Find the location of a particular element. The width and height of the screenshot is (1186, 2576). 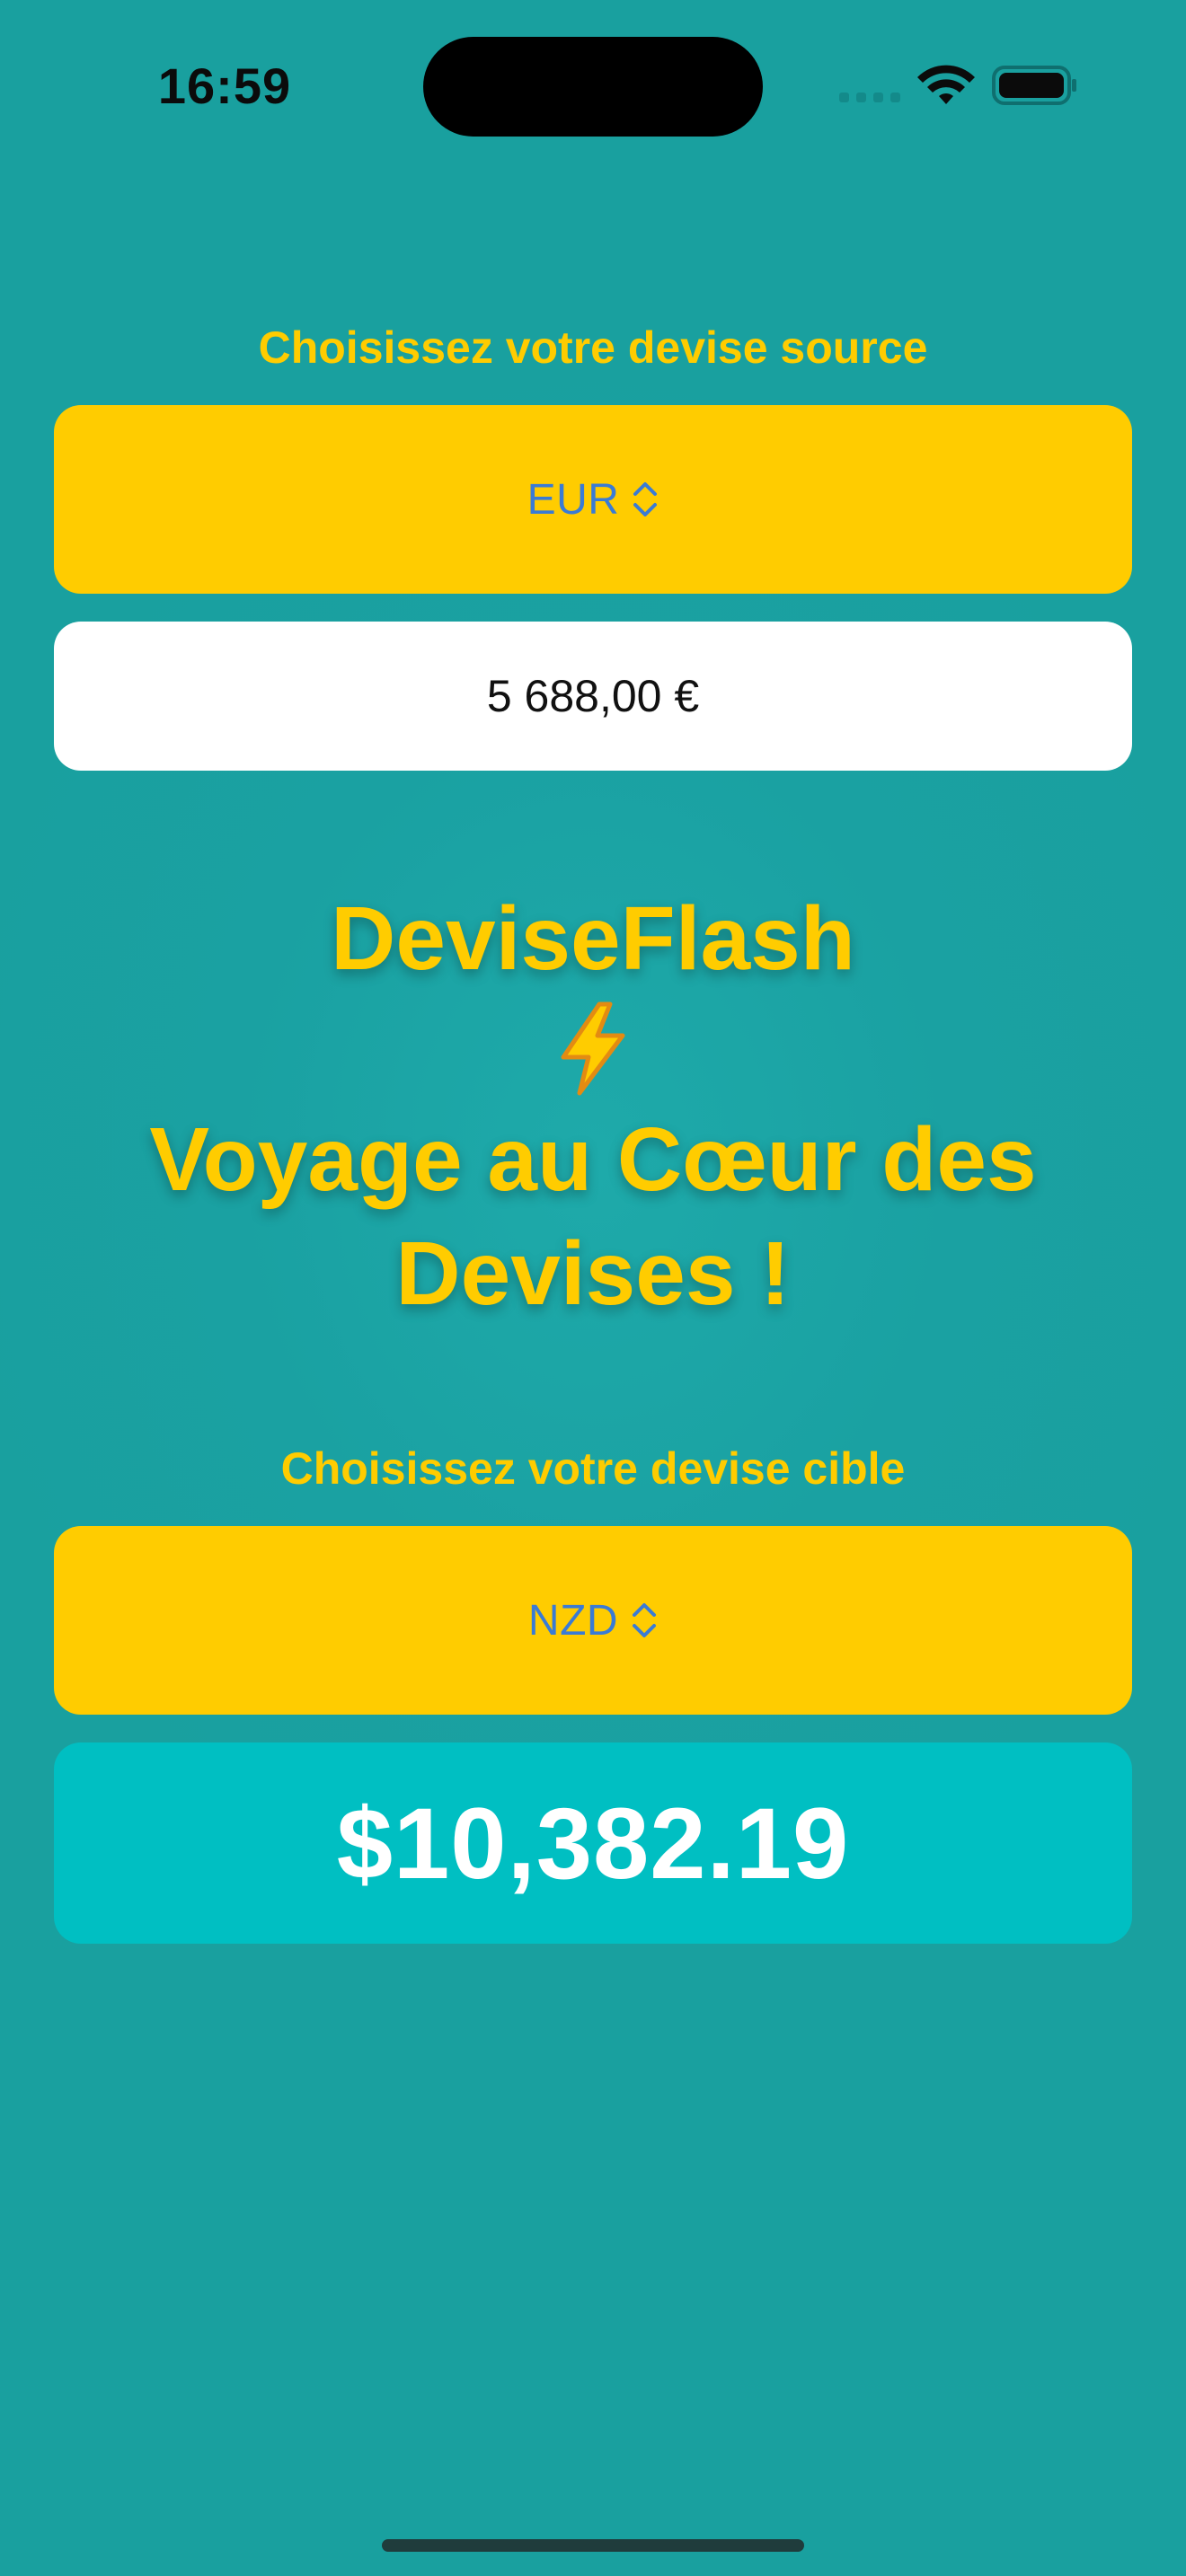

cellular-signal-icon is located at coordinates (870, 97).